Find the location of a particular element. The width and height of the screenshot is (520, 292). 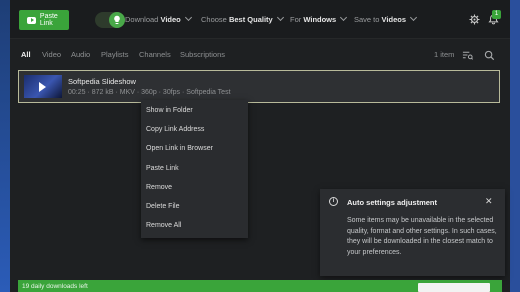

tab-playlists: Playlists is located at coordinates (115, 54).